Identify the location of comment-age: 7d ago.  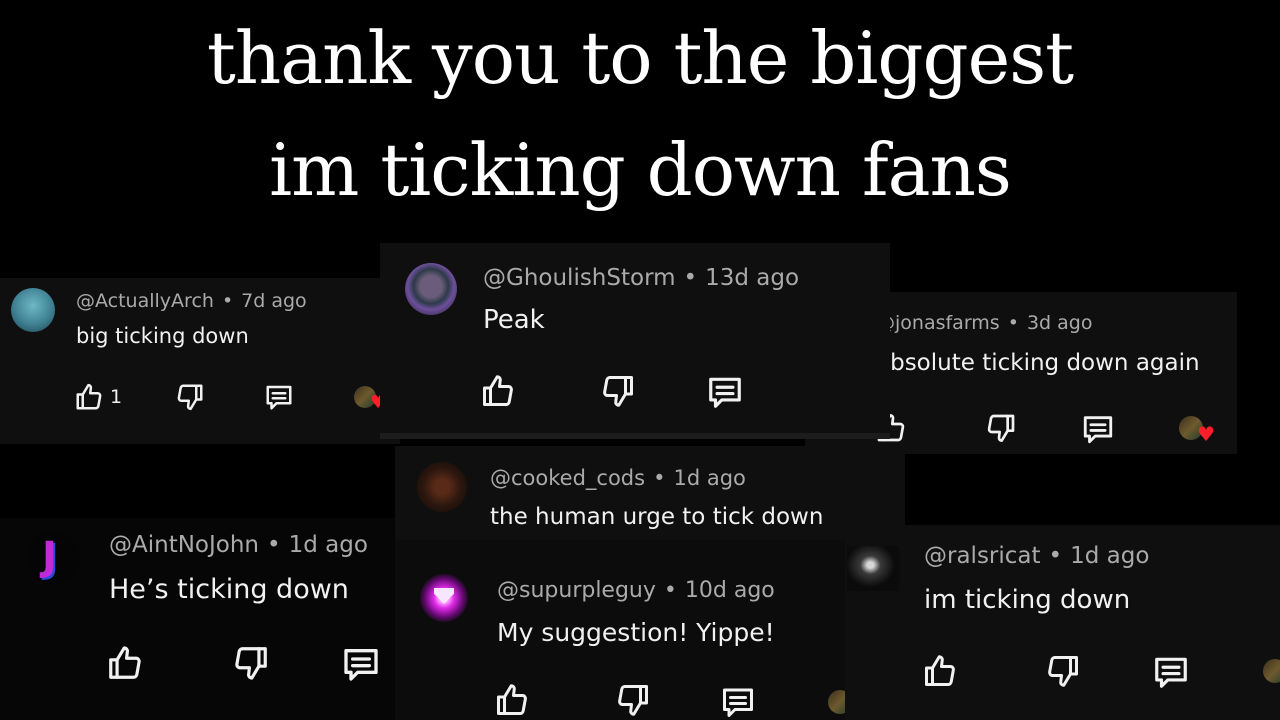
(274, 301).